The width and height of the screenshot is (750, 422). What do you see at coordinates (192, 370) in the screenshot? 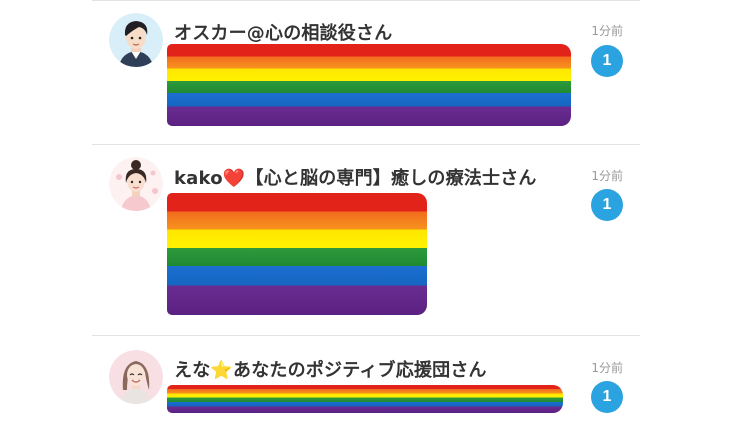
I see `sender-name-text: えな` at bounding box center [192, 370].